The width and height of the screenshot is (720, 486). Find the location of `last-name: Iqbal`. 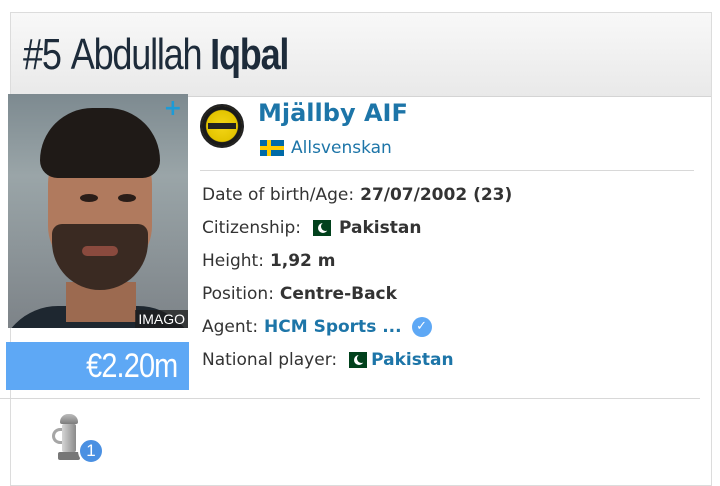

last-name: Iqbal is located at coordinates (249, 54).